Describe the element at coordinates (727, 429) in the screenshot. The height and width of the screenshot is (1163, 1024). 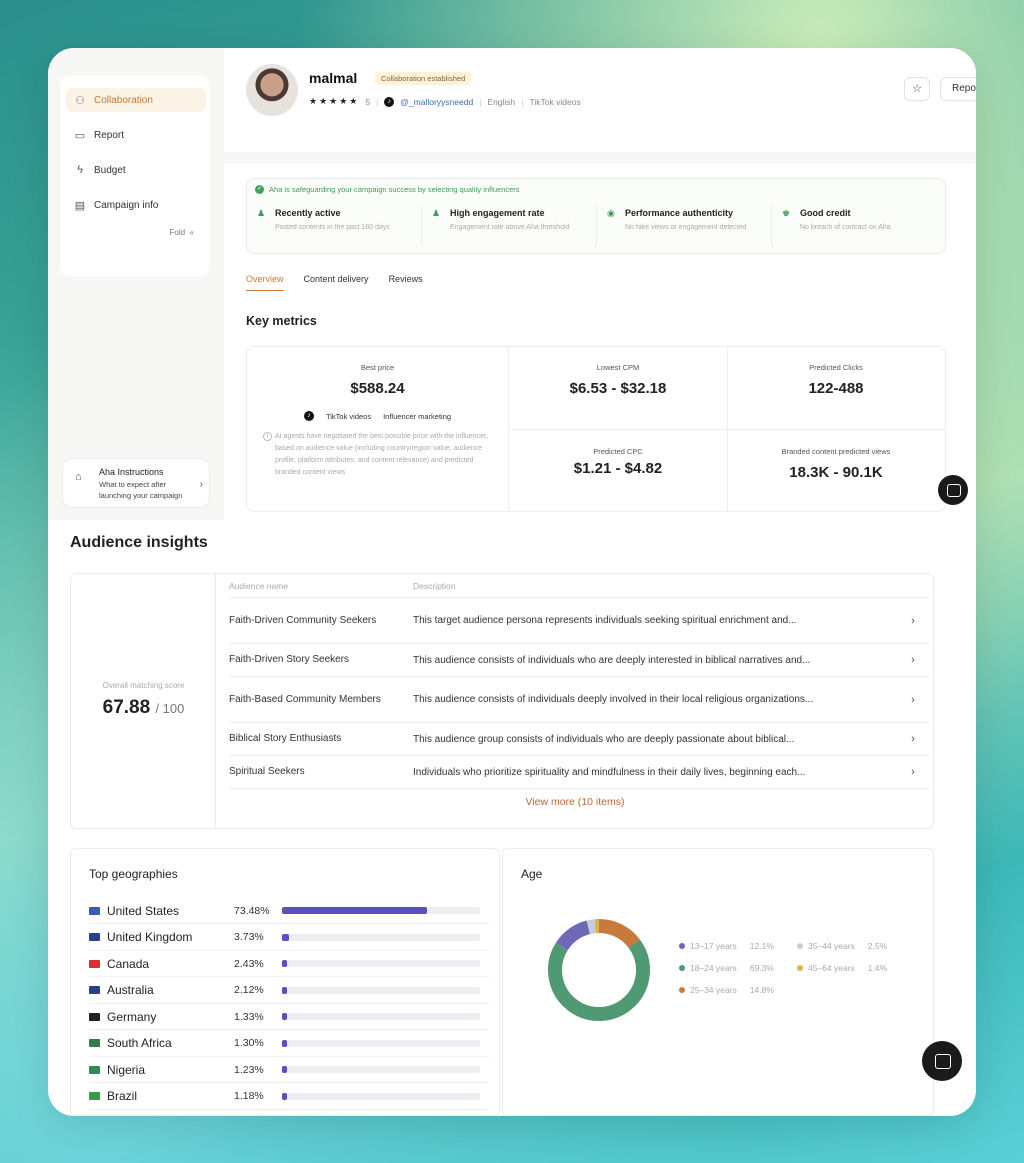
I see `divider` at that location.